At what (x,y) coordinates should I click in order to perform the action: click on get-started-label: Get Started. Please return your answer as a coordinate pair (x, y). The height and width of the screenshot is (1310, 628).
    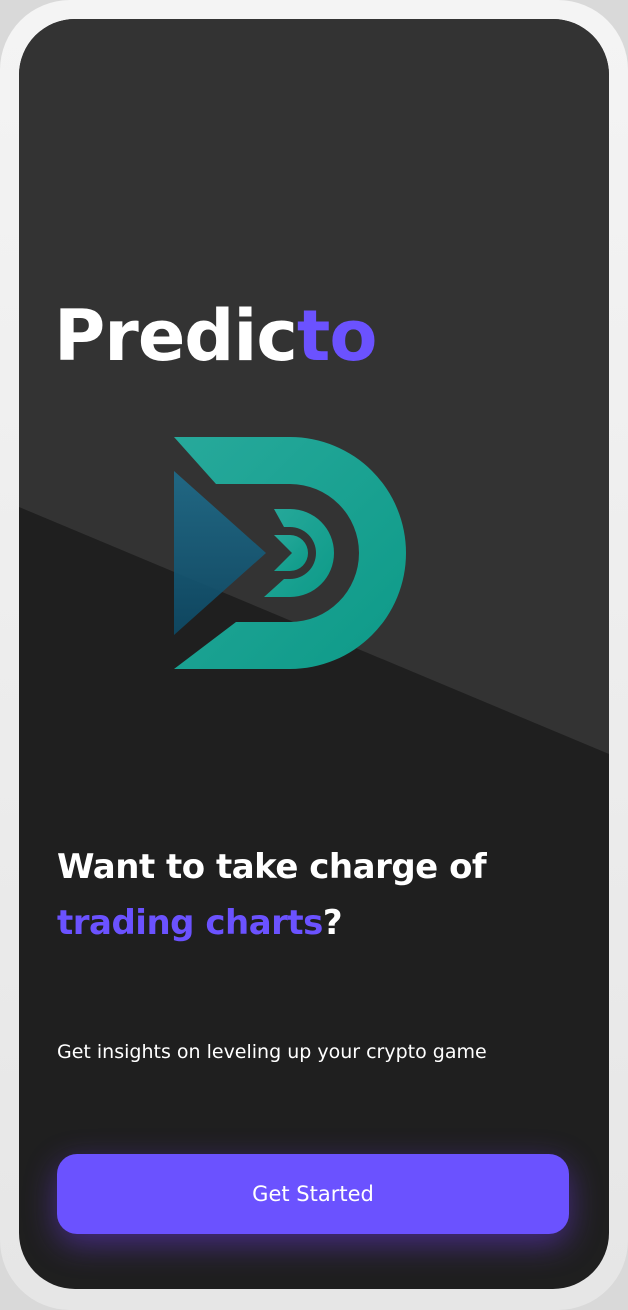
    Looking at the image, I should click on (313, 1194).